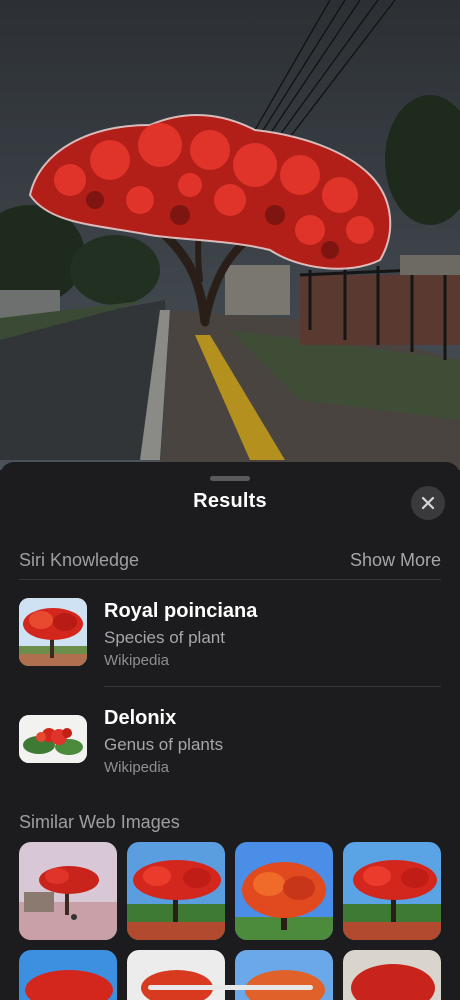  Describe the element at coordinates (140, 718) in the screenshot. I see `result-title: Delonix` at that location.